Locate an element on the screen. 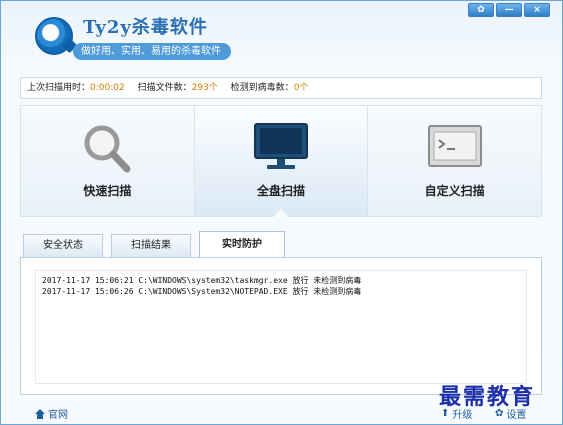 The width and height of the screenshot is (563, 425). tab-bar: 安全状态 扫描结果 实时防护 is located at coordinates (154, 244).